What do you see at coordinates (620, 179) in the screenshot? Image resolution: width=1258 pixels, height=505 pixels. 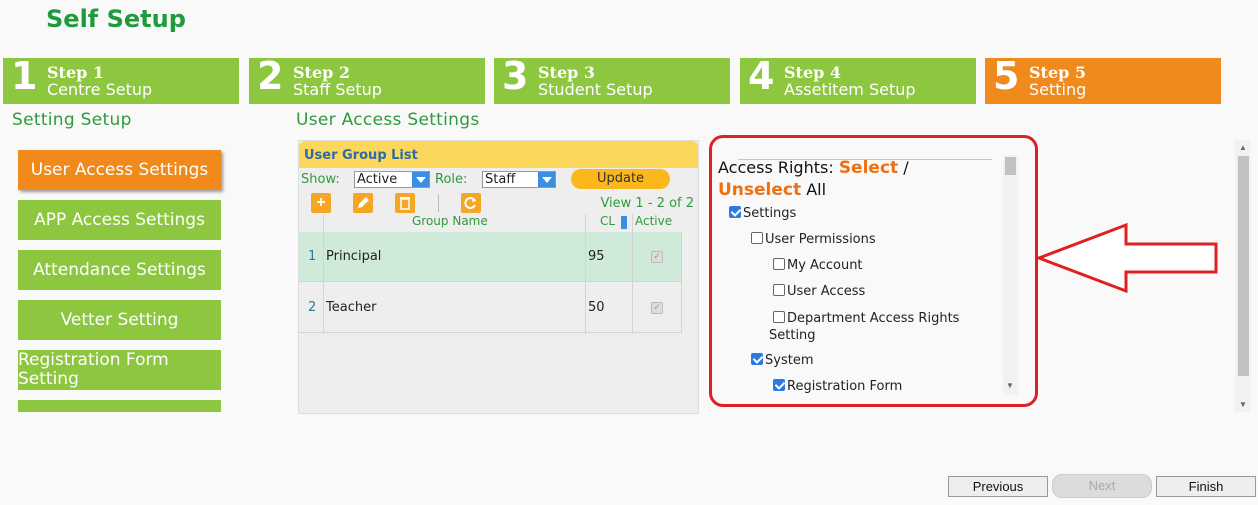 I see `update-button: Update` at bounding box center [620, 179].